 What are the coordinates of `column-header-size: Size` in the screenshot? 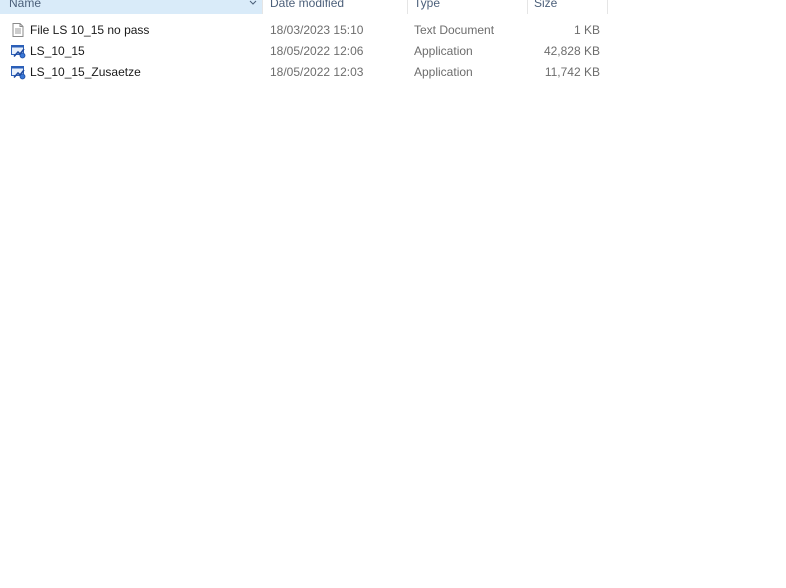 It's located at (568, 7).